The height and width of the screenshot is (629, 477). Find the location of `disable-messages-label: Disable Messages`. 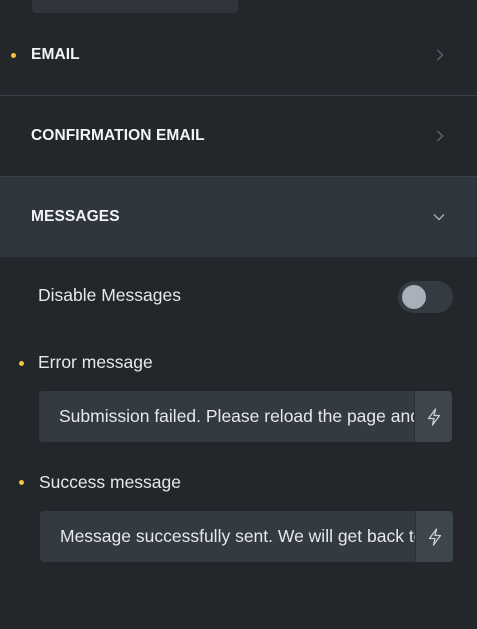

disable-messages-label: Disable Messages is located at coordinates (109, 295).